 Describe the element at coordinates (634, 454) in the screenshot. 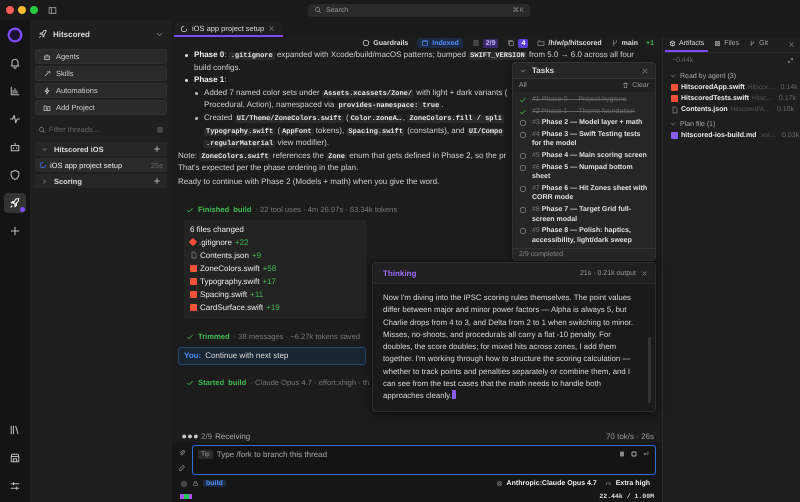

I see `stop-icon` at that location.